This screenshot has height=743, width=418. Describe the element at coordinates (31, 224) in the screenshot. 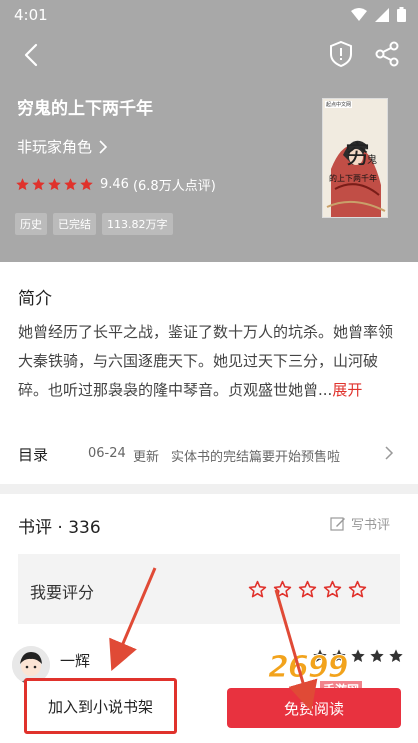

I see `tag-genre: 历史` at that location.